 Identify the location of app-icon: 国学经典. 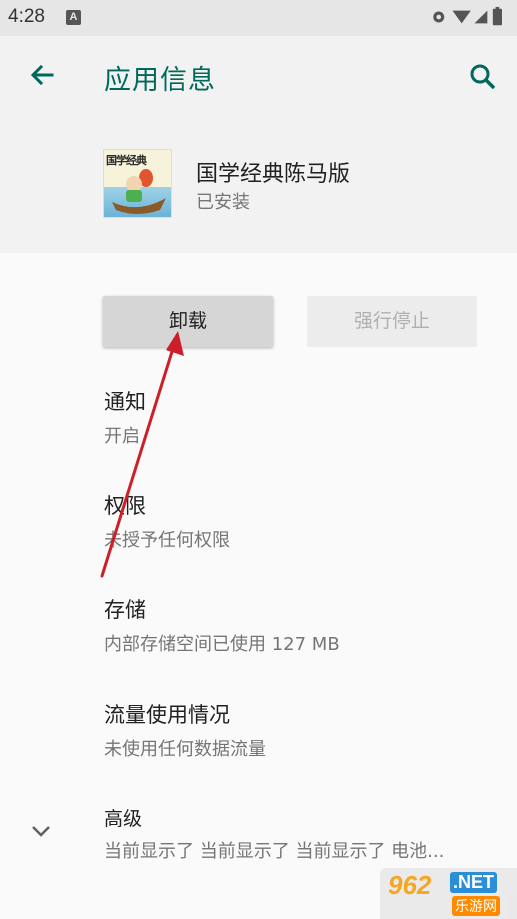
(137, 183).